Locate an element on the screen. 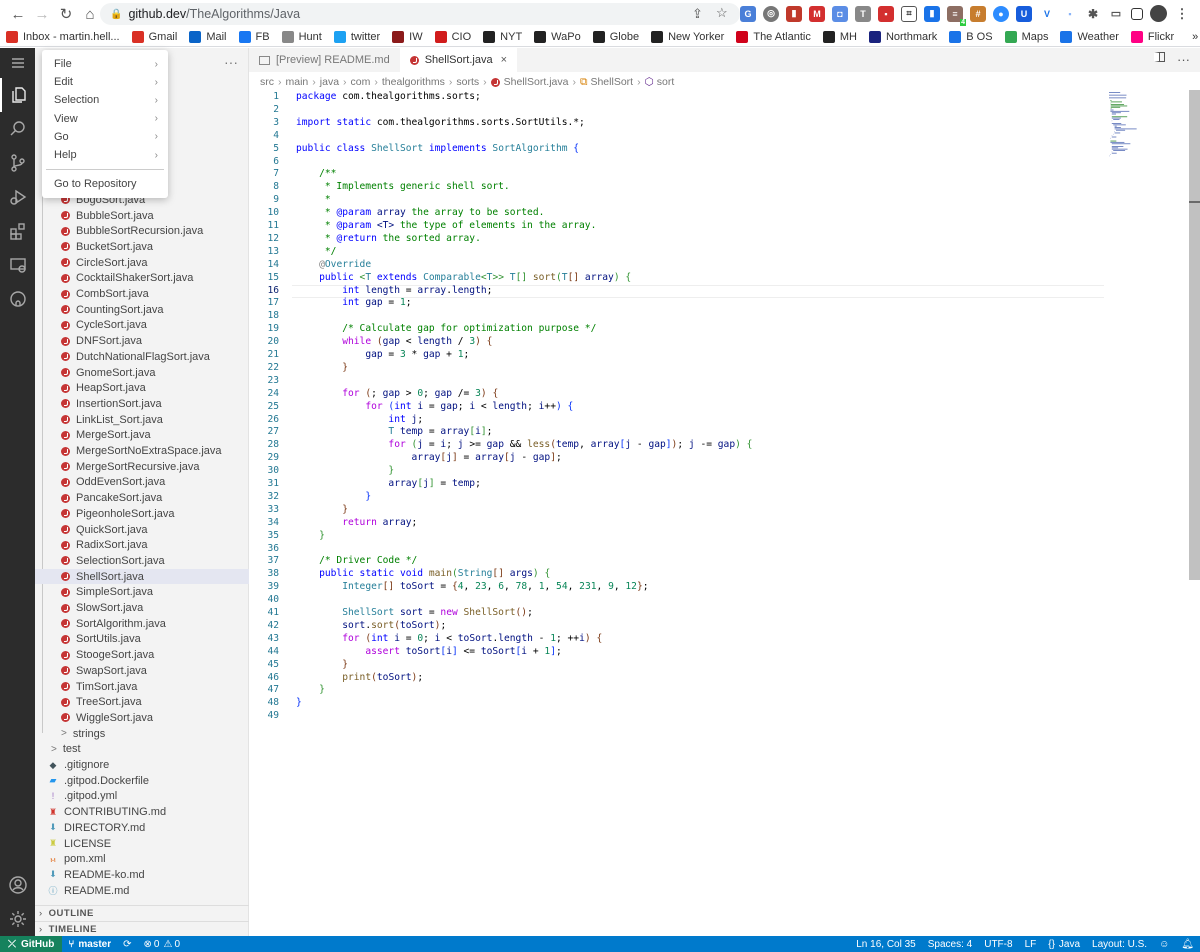 The width and height of the screenshot is (1200, 952). encoding: UTF-8 is located at coordinates (998, 944).